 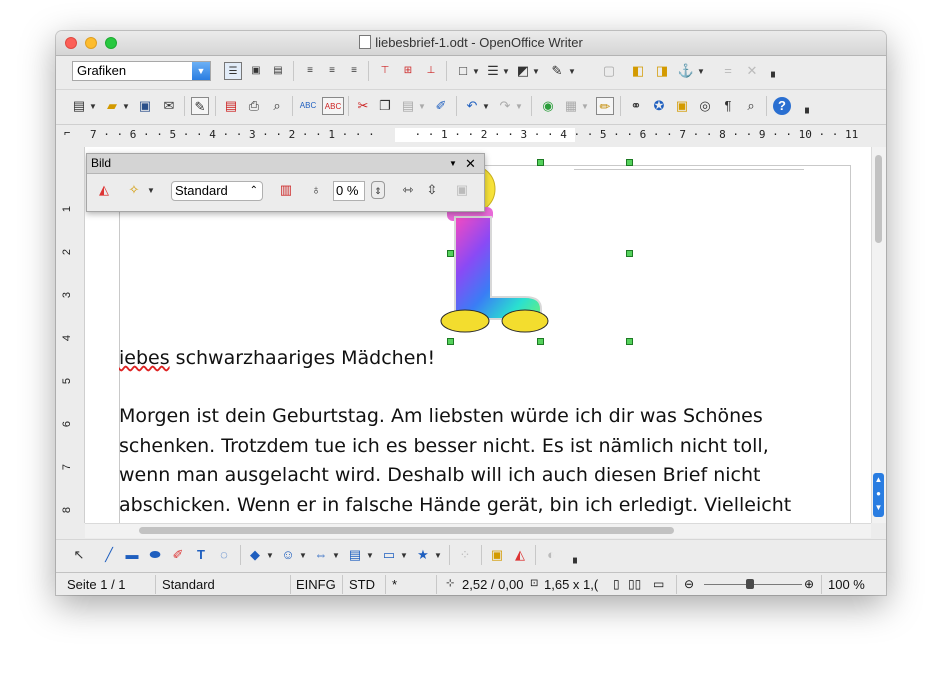 I want to click on cut-icon: ✂, so click(x=363, y=106).